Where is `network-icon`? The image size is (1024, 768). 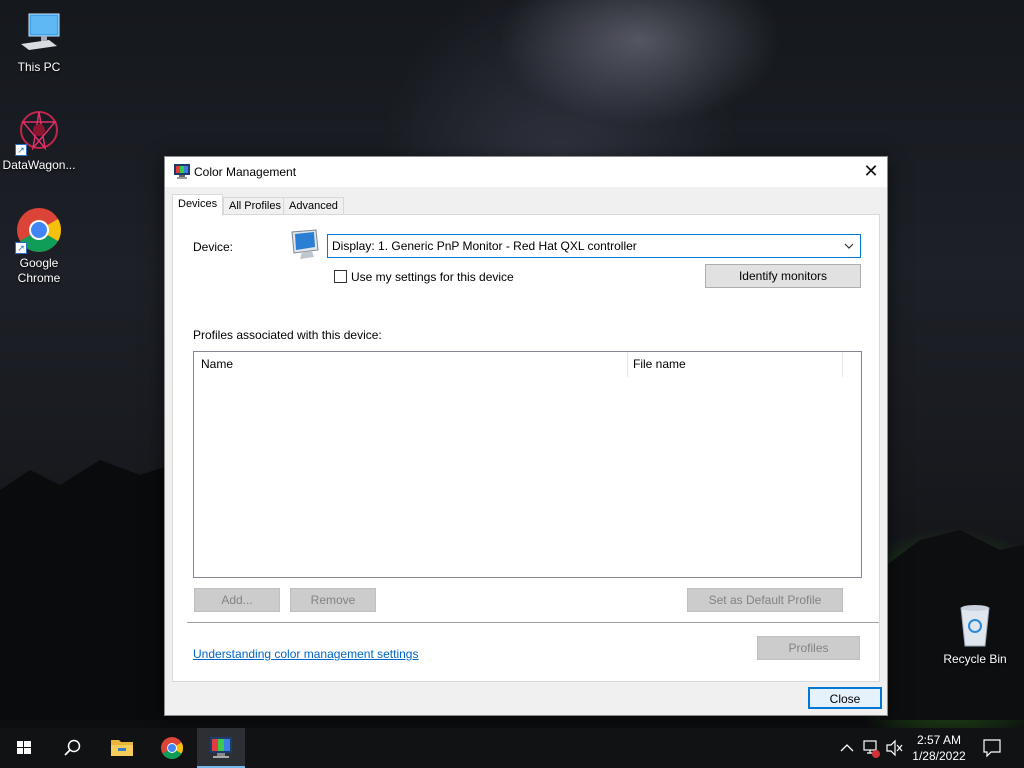 network-icon is located at coordinates (871, 748).